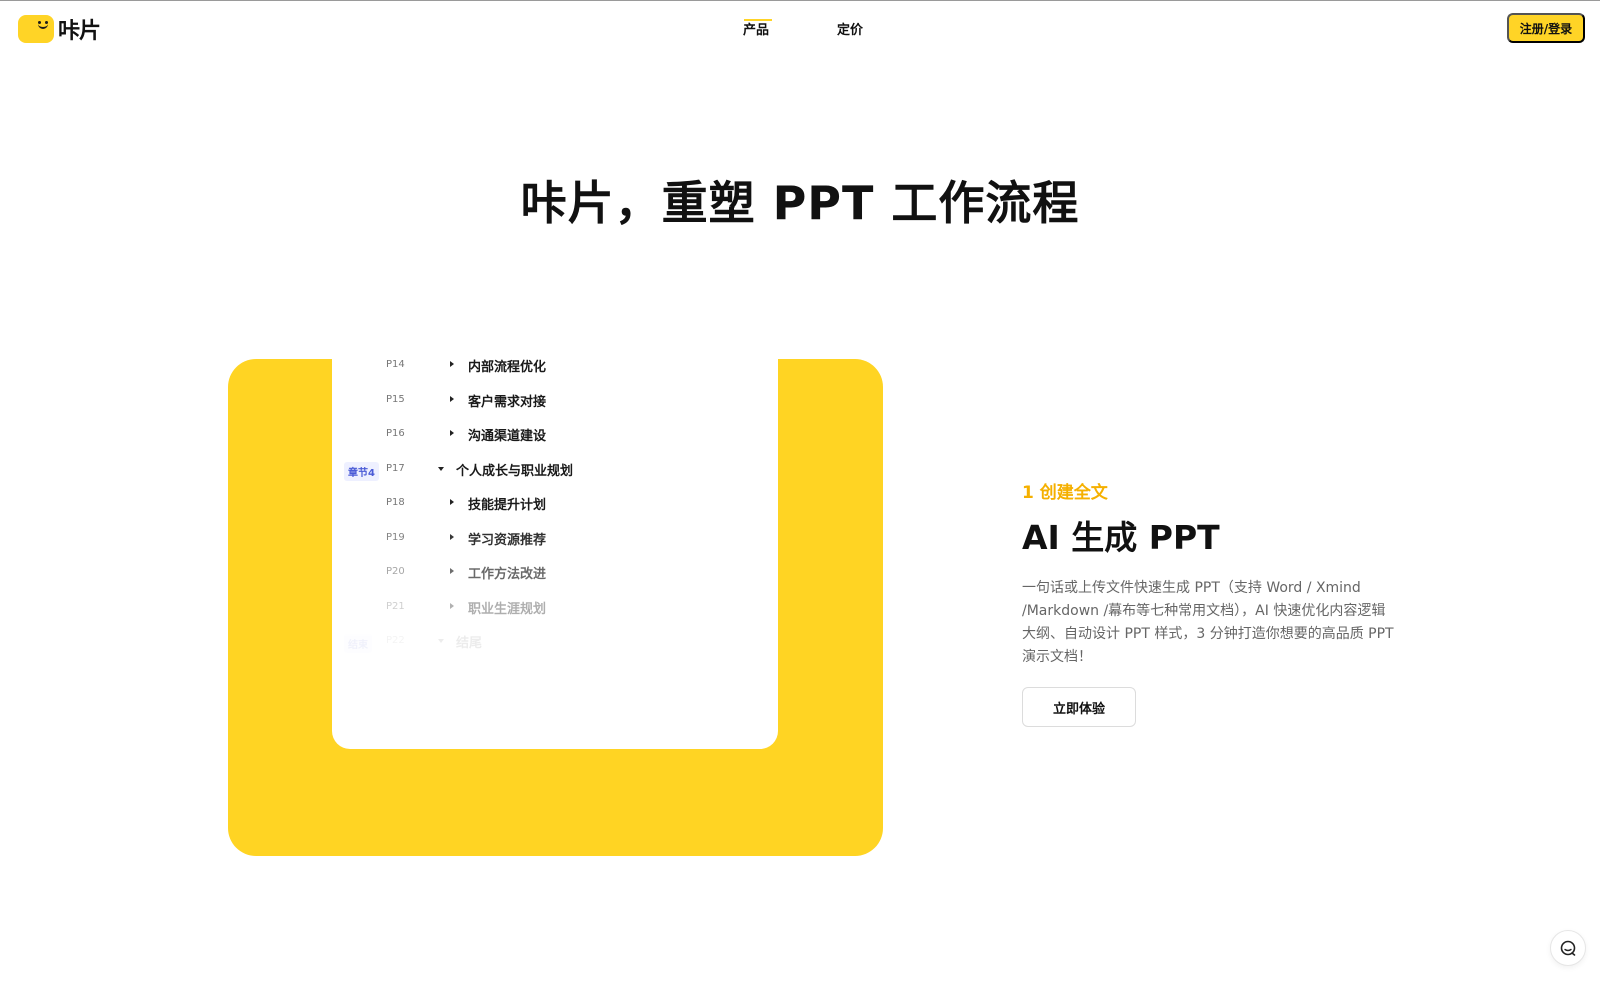  I want to click on site-header: 咔片 产品 定价 注册/登录, so click(800, 29).